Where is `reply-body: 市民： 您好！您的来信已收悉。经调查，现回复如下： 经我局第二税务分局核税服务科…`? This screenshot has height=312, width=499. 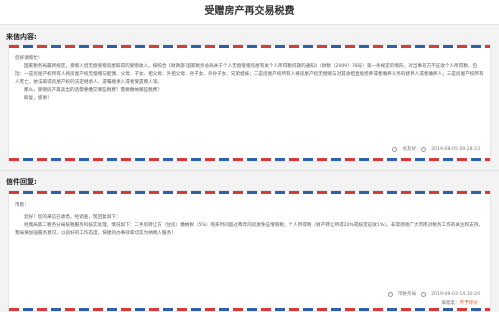
reply-body: 市民： 您好！您的来信已收悉。经调查，现回复如下： 经我局第二税务分局核税服务科… is located at coordinates (249, 220).